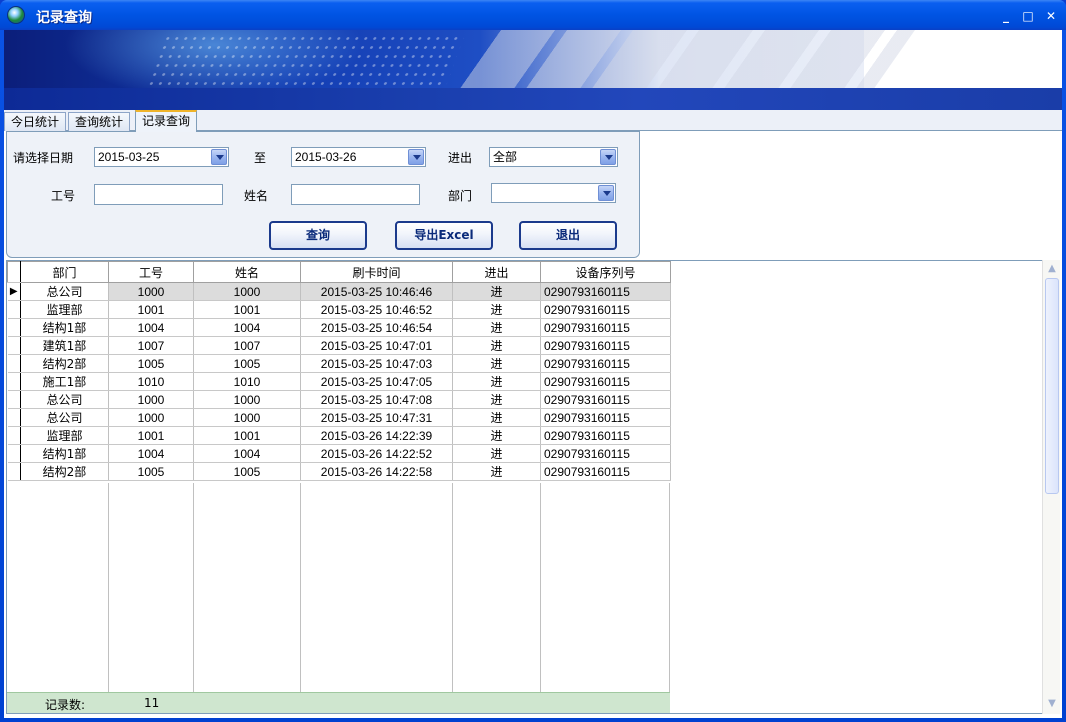  I want to click on export-excel-button: 导出Excel, so click(444, 235).